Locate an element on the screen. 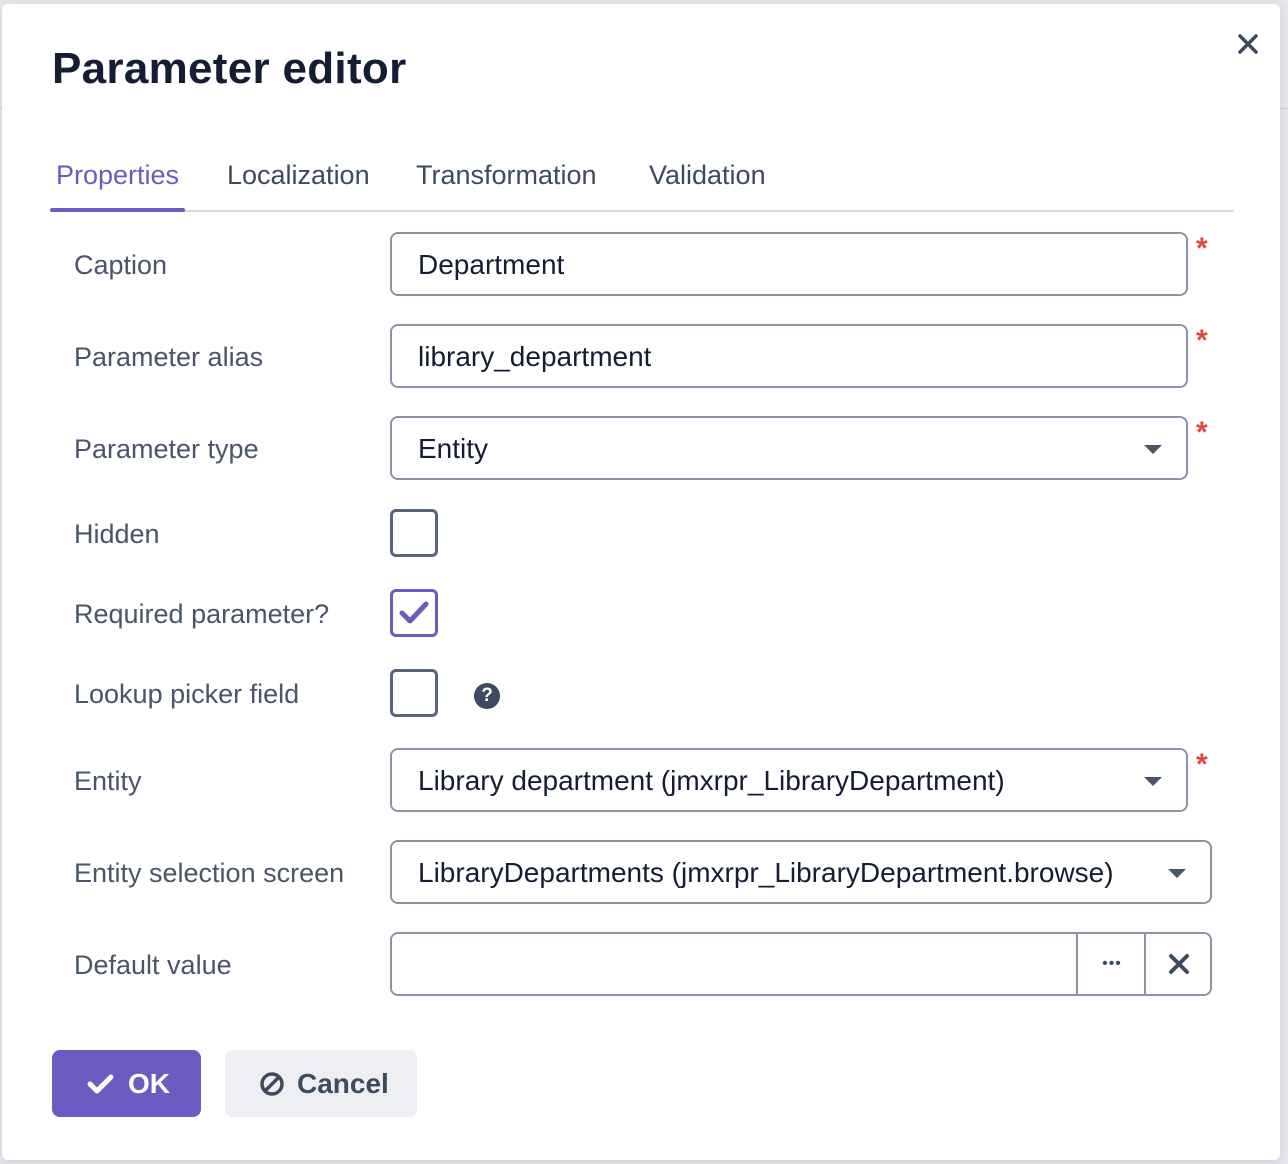 This screenshot has height=1164, width=1288. checkmark-icon is located at coordinates (414, 612).